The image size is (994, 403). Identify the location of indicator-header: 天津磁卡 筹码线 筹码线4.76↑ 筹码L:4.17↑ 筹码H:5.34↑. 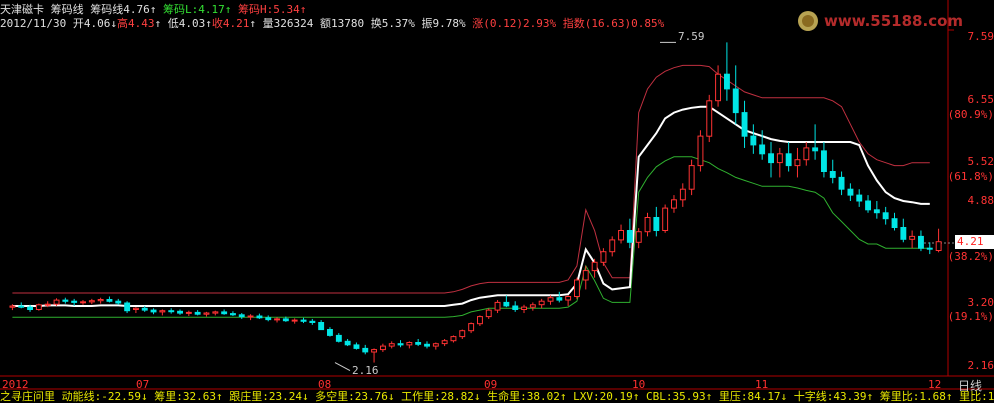
(153, 9).